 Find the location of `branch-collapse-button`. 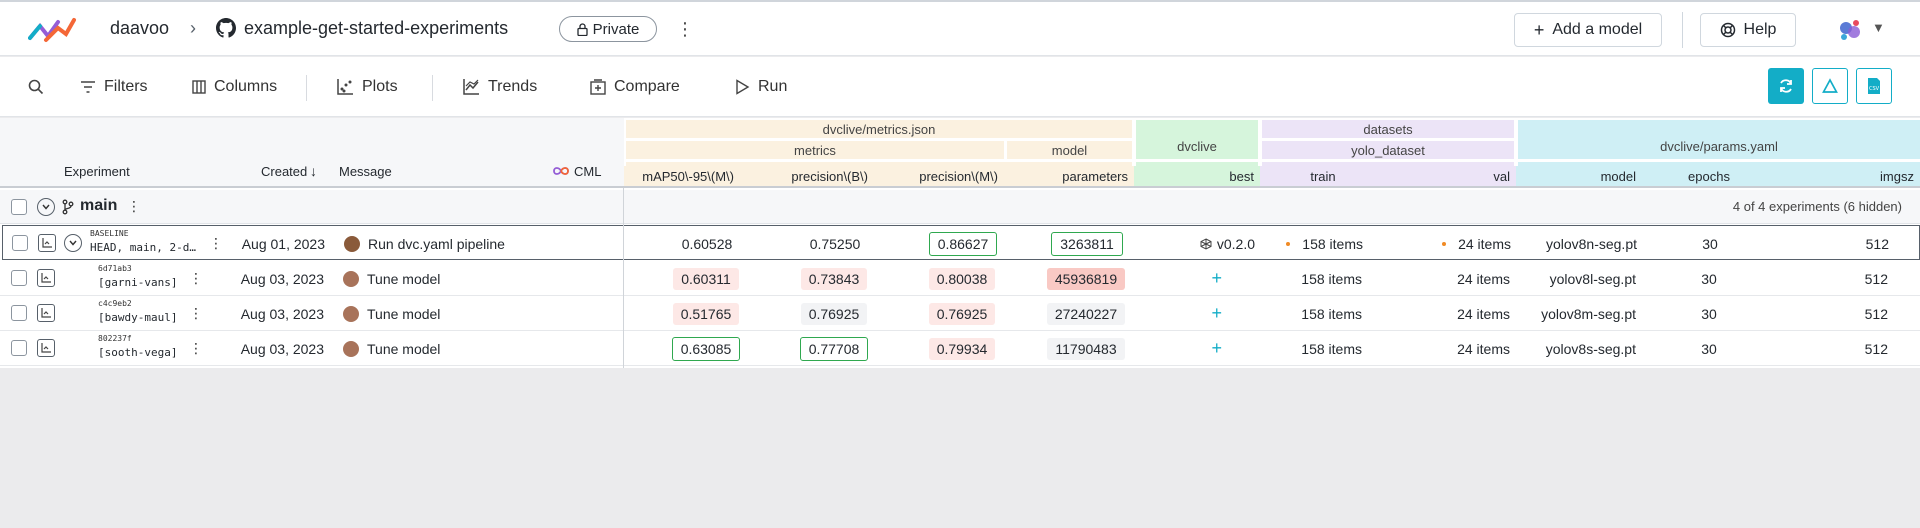

branch-collapse-button is located at coordinates (46, 207).